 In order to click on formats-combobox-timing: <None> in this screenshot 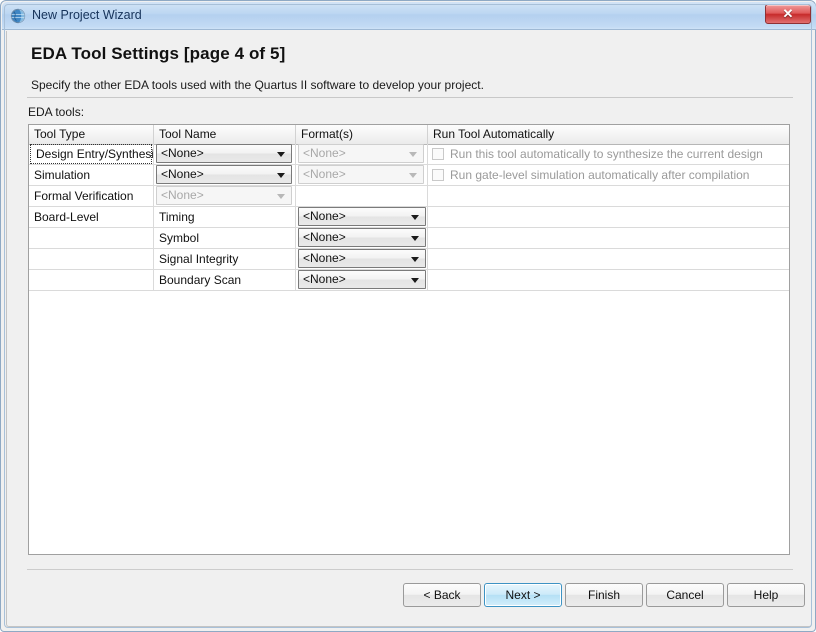, I will do `click(362, 216)`.